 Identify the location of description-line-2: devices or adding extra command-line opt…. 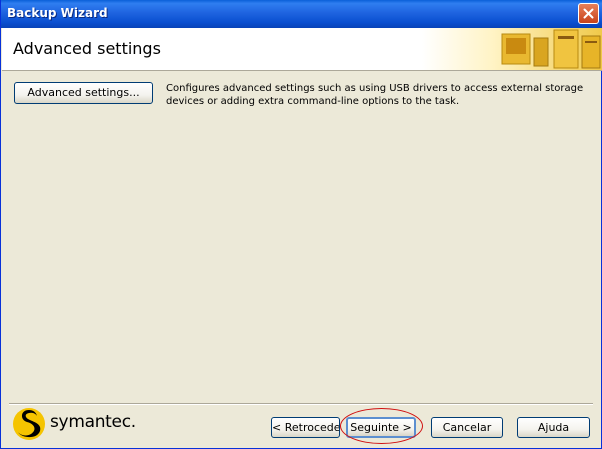
(313, 101).